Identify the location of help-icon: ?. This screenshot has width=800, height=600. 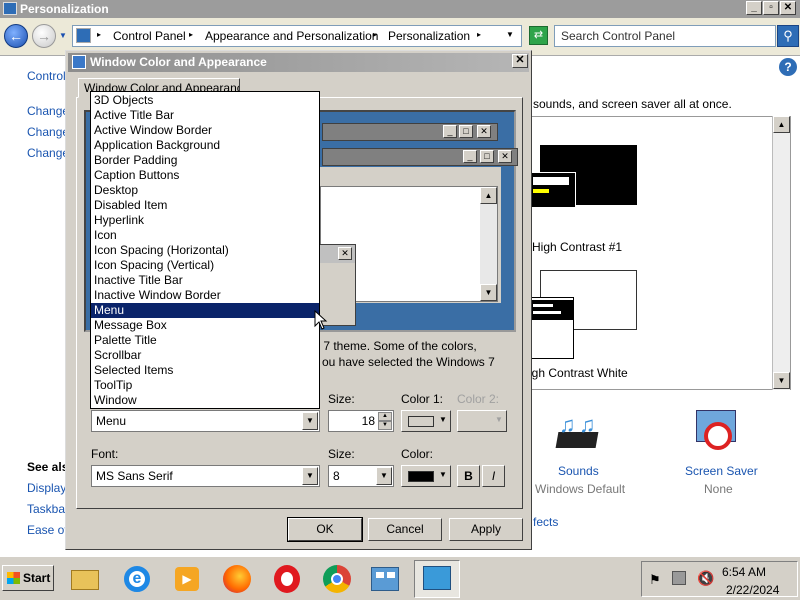
(788, 67).